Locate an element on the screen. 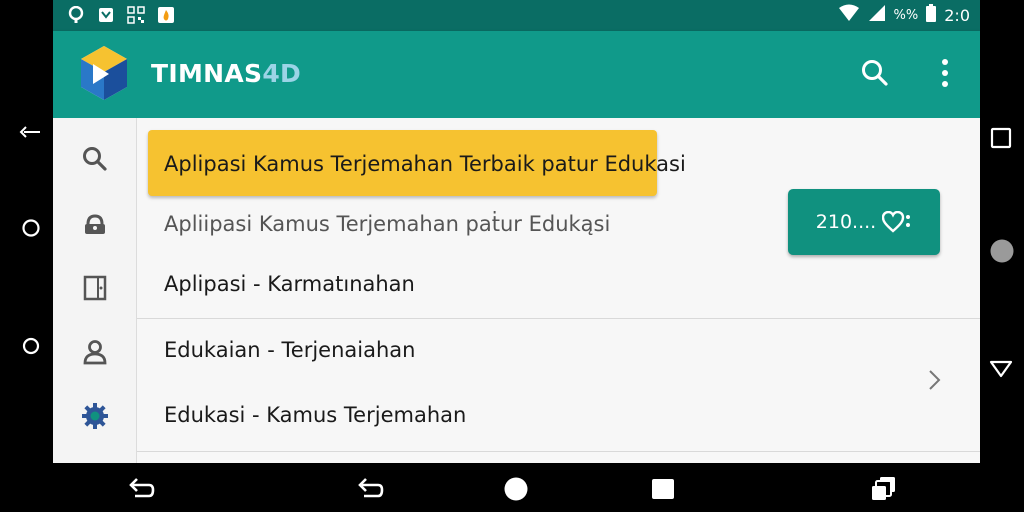  app-logo is located at coordinates (104, 73).